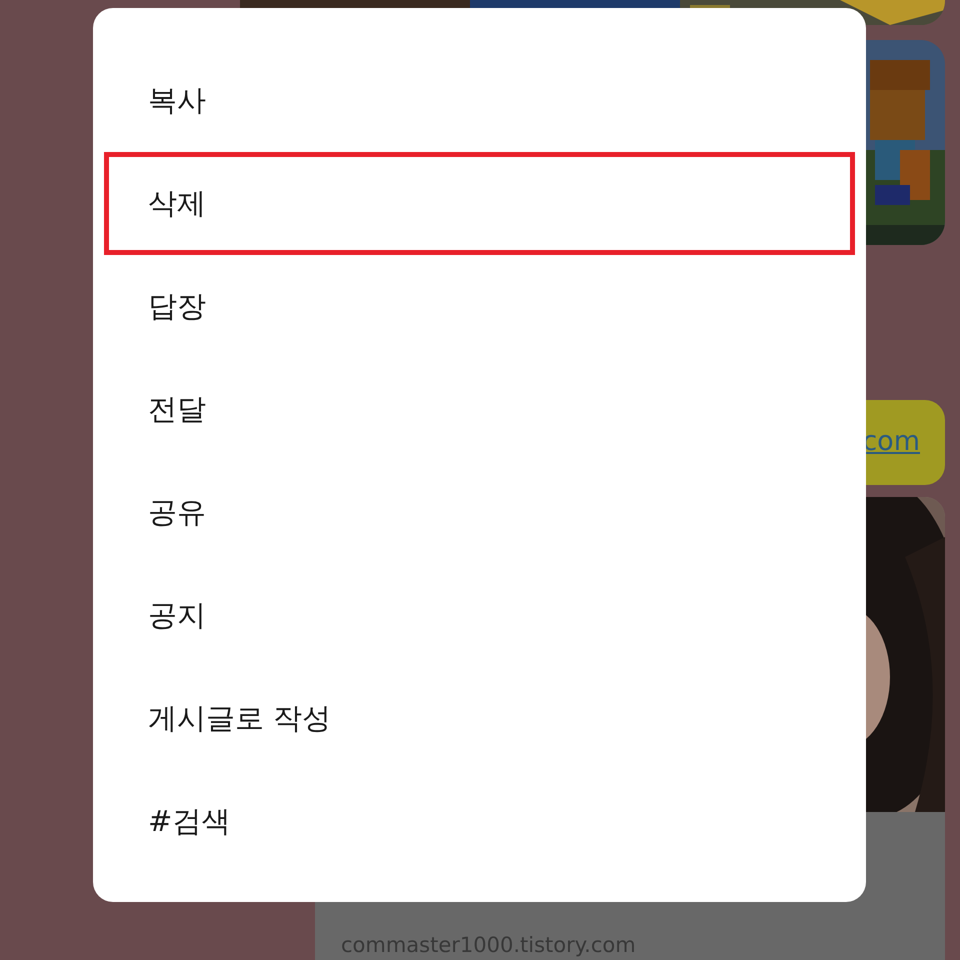 This screenshot has width=960, height=960. I want to click on menu-item: 공지, so click(479, 615).